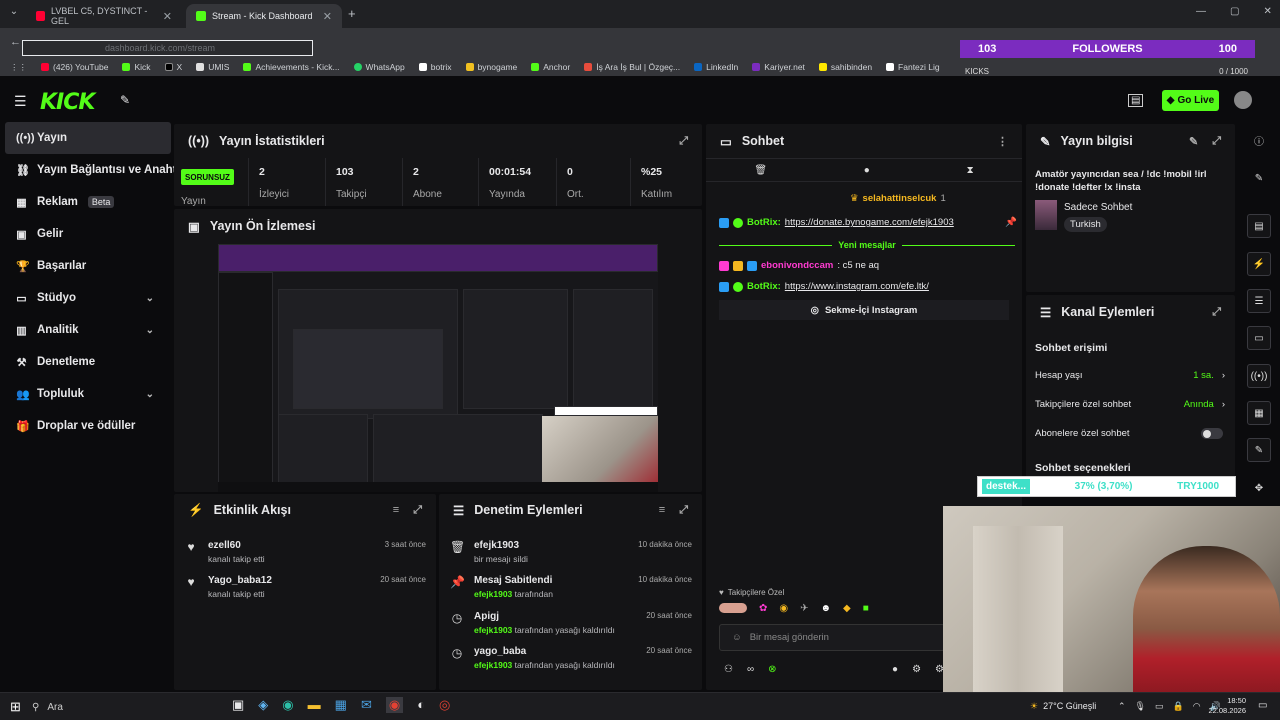 This screenshot has height=720, width=1280. Describe the element at coordinates (366, 705) in the screenshot. I see `mail-icon: ✉` at that location.